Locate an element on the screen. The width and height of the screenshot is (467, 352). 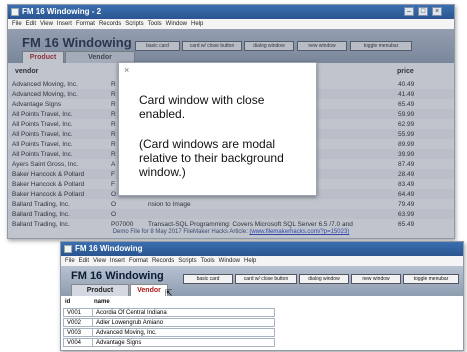
tab-product: Product is located at coordinates (100, 290).